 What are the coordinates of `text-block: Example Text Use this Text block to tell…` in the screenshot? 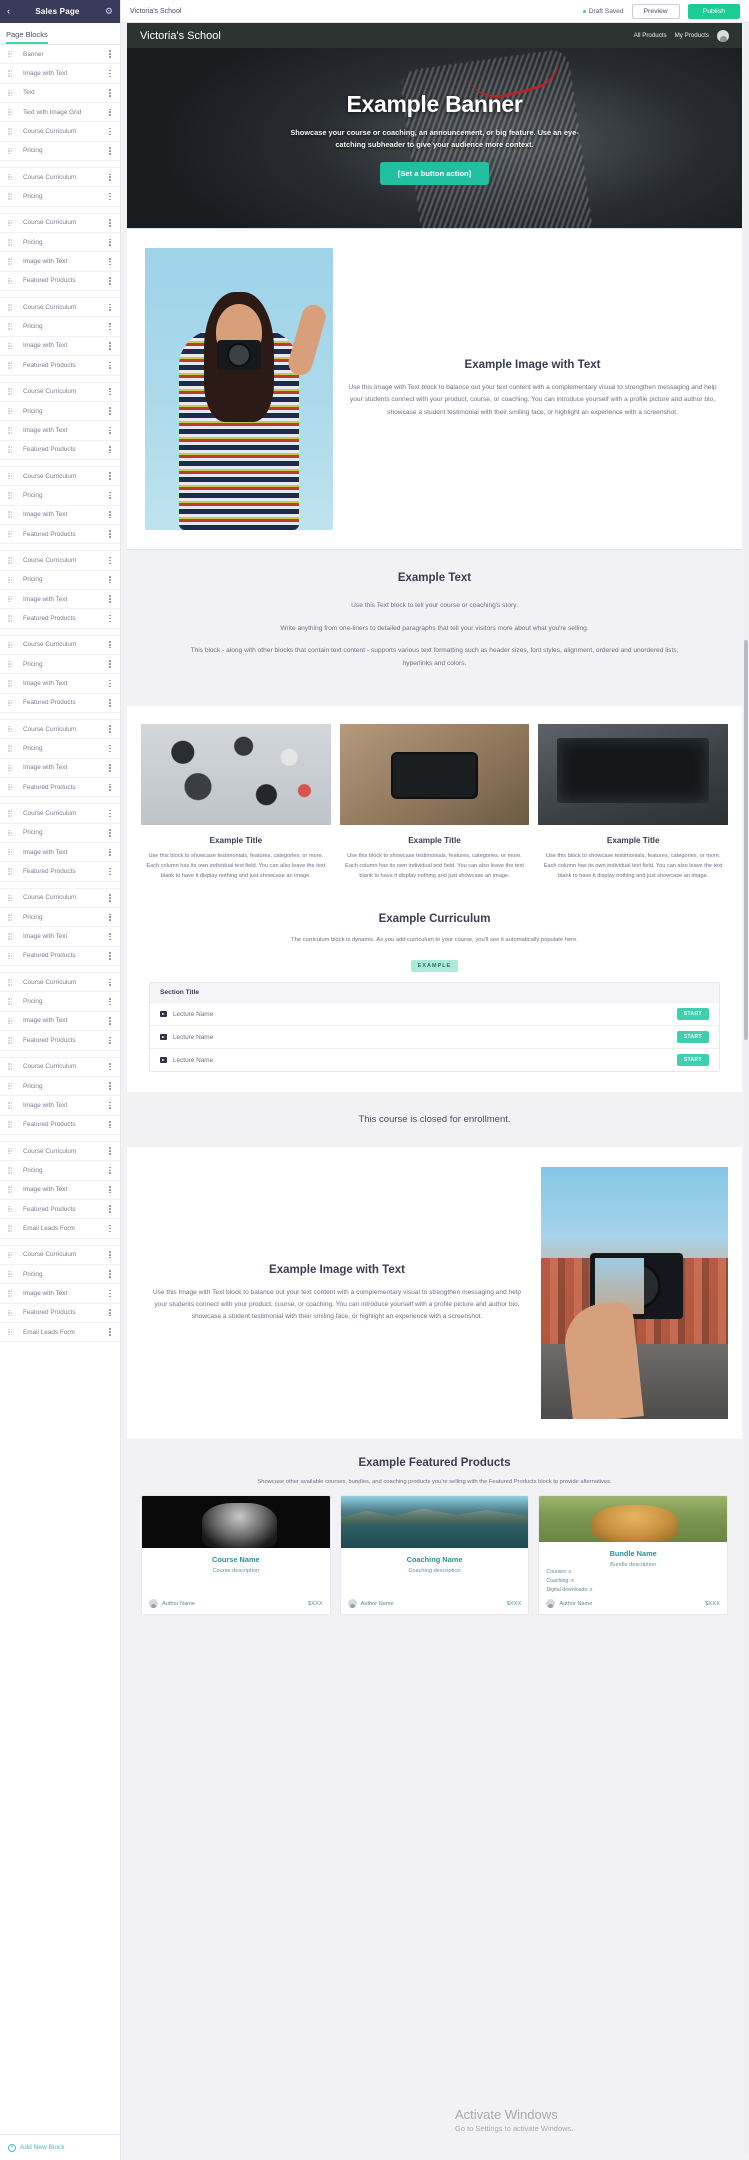 It's located at (434, 628).